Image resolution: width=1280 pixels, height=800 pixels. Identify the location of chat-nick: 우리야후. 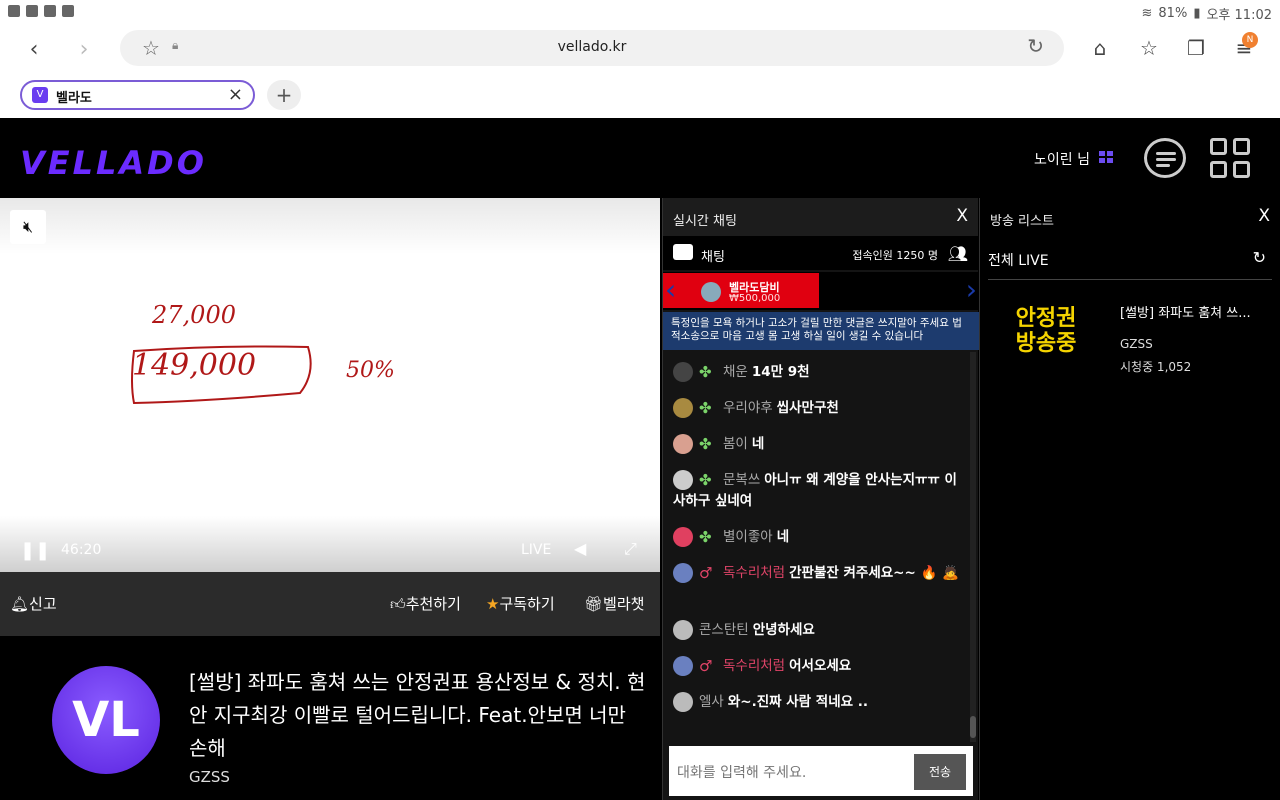
(748, 408).